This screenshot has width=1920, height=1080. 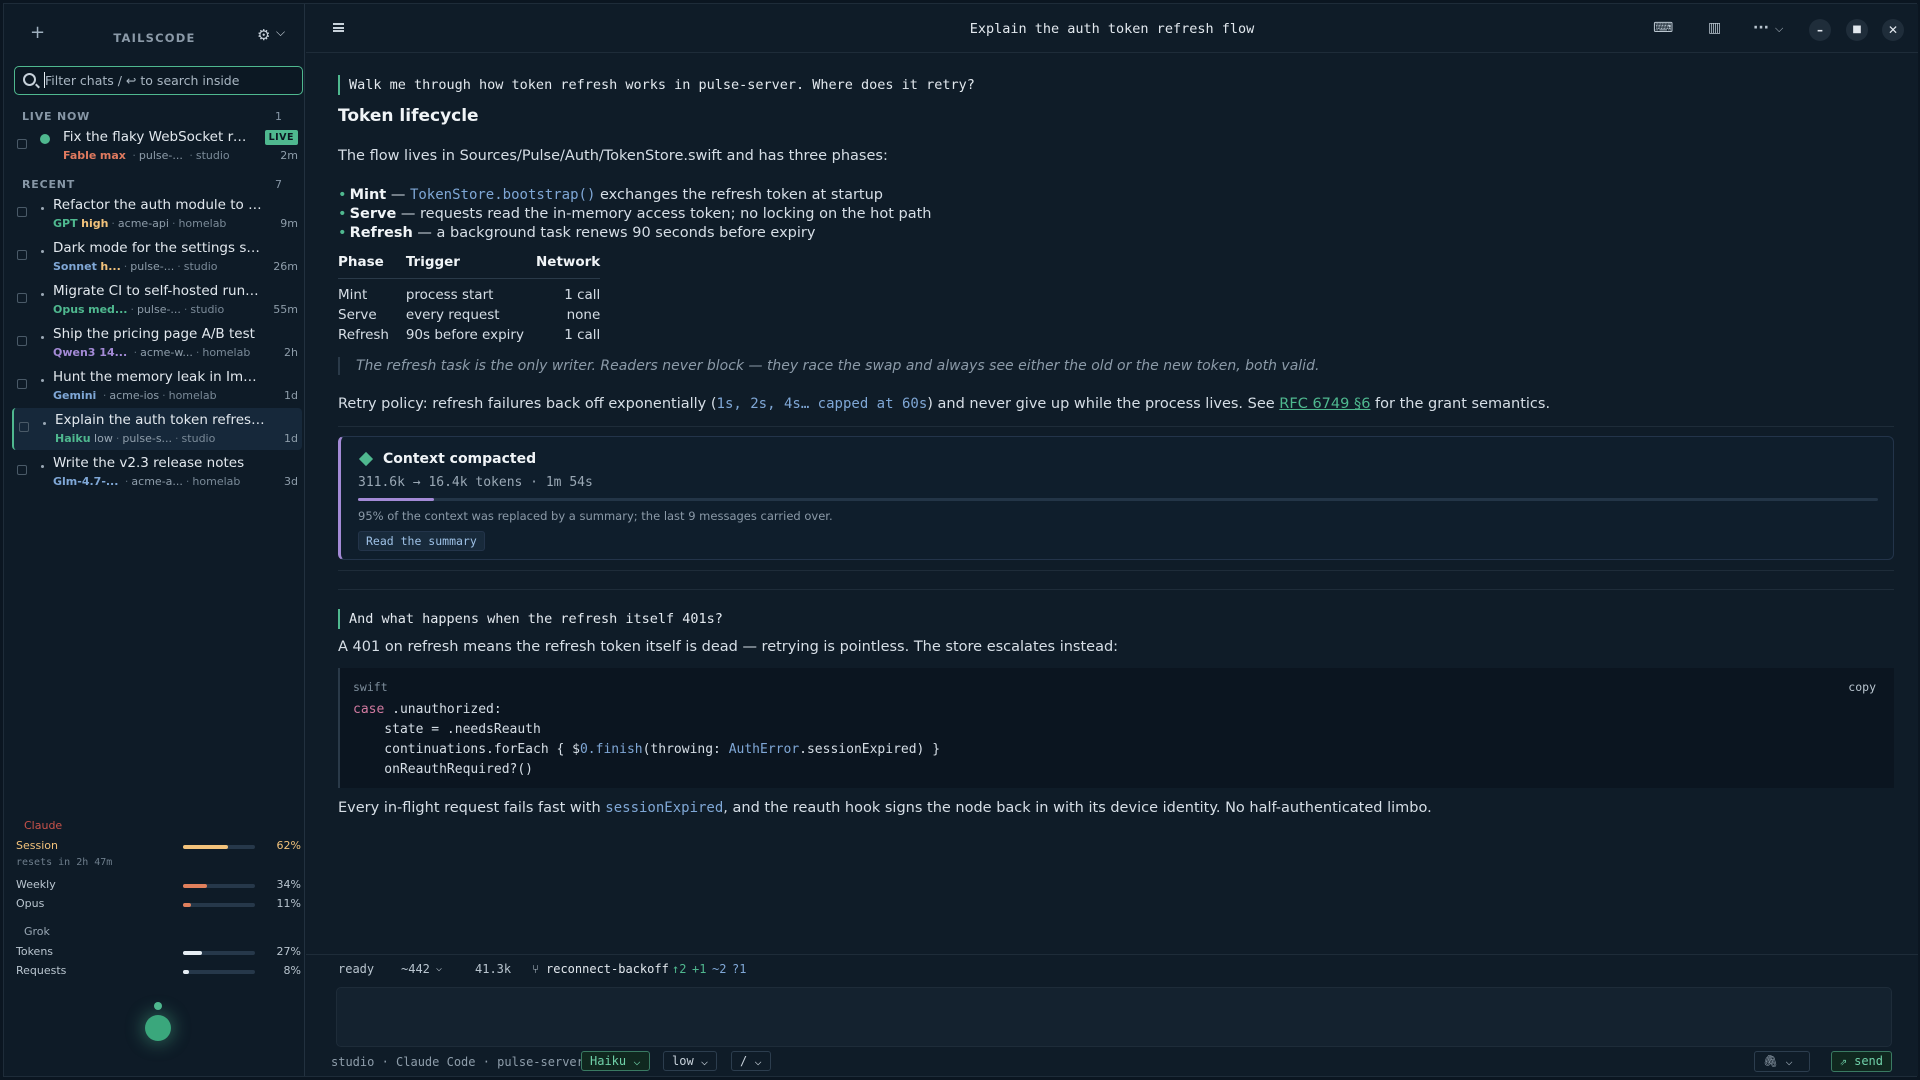 I want to click on copy-button: copy, so click(x=1862, y=687).